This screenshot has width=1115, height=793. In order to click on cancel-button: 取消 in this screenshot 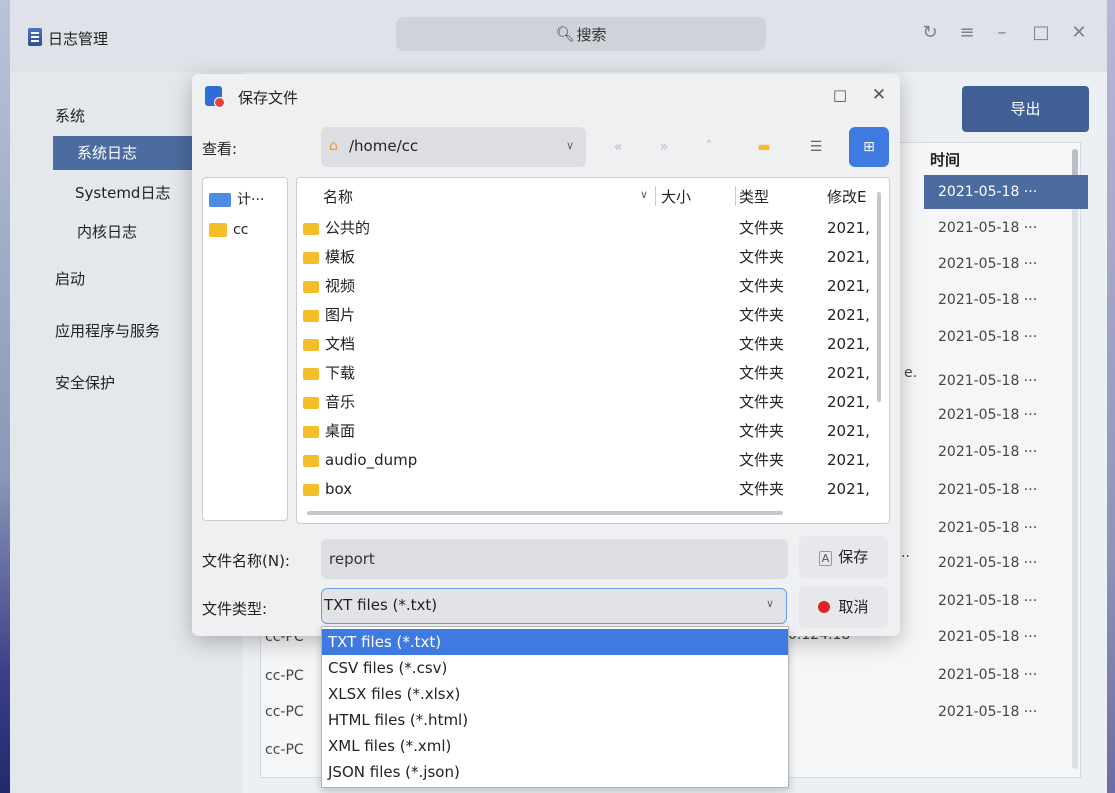, I will do `click(843, 607)`.